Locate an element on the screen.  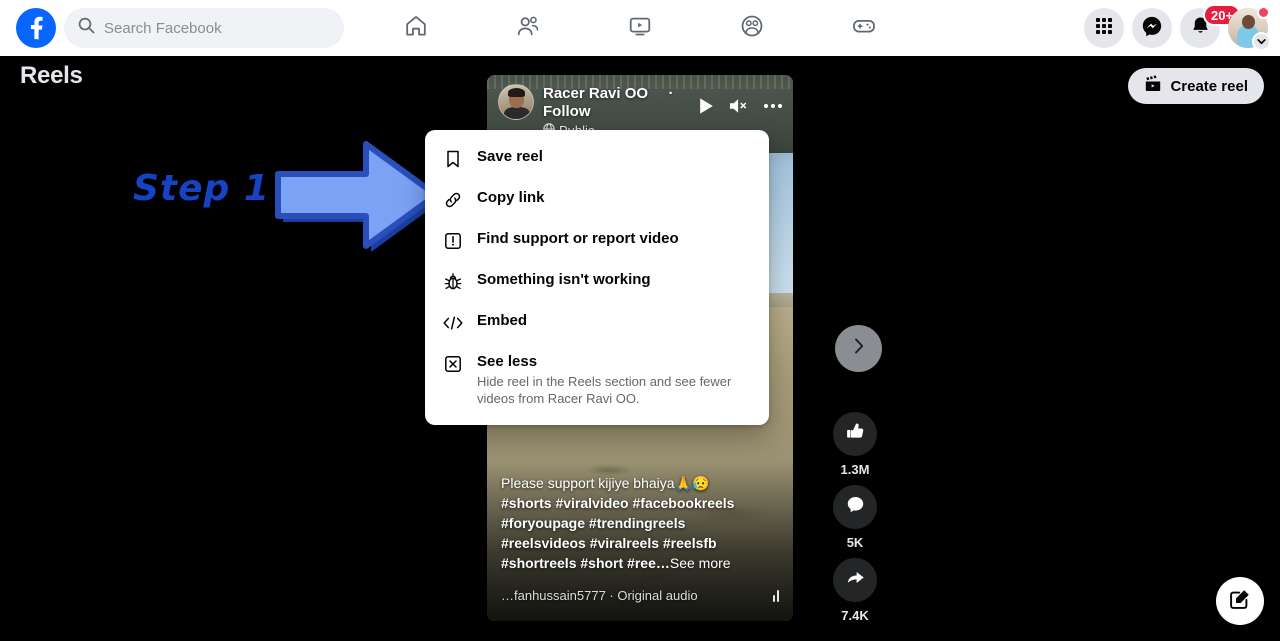
comment-button is located at coordinates (855, 507).